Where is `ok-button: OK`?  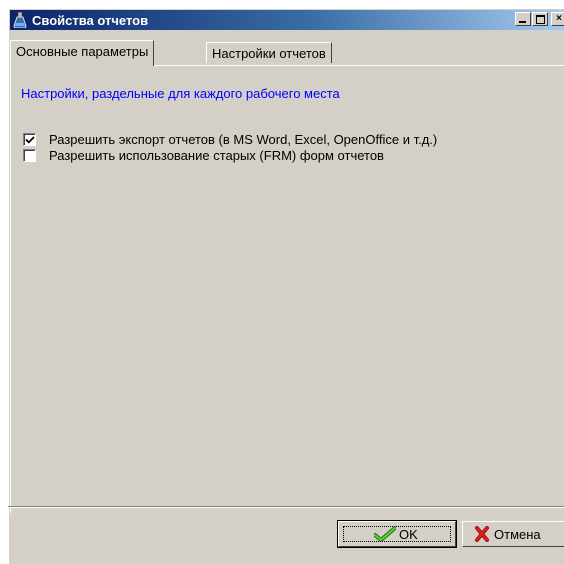
ok-button: OK is located at coordinates (397, 534).